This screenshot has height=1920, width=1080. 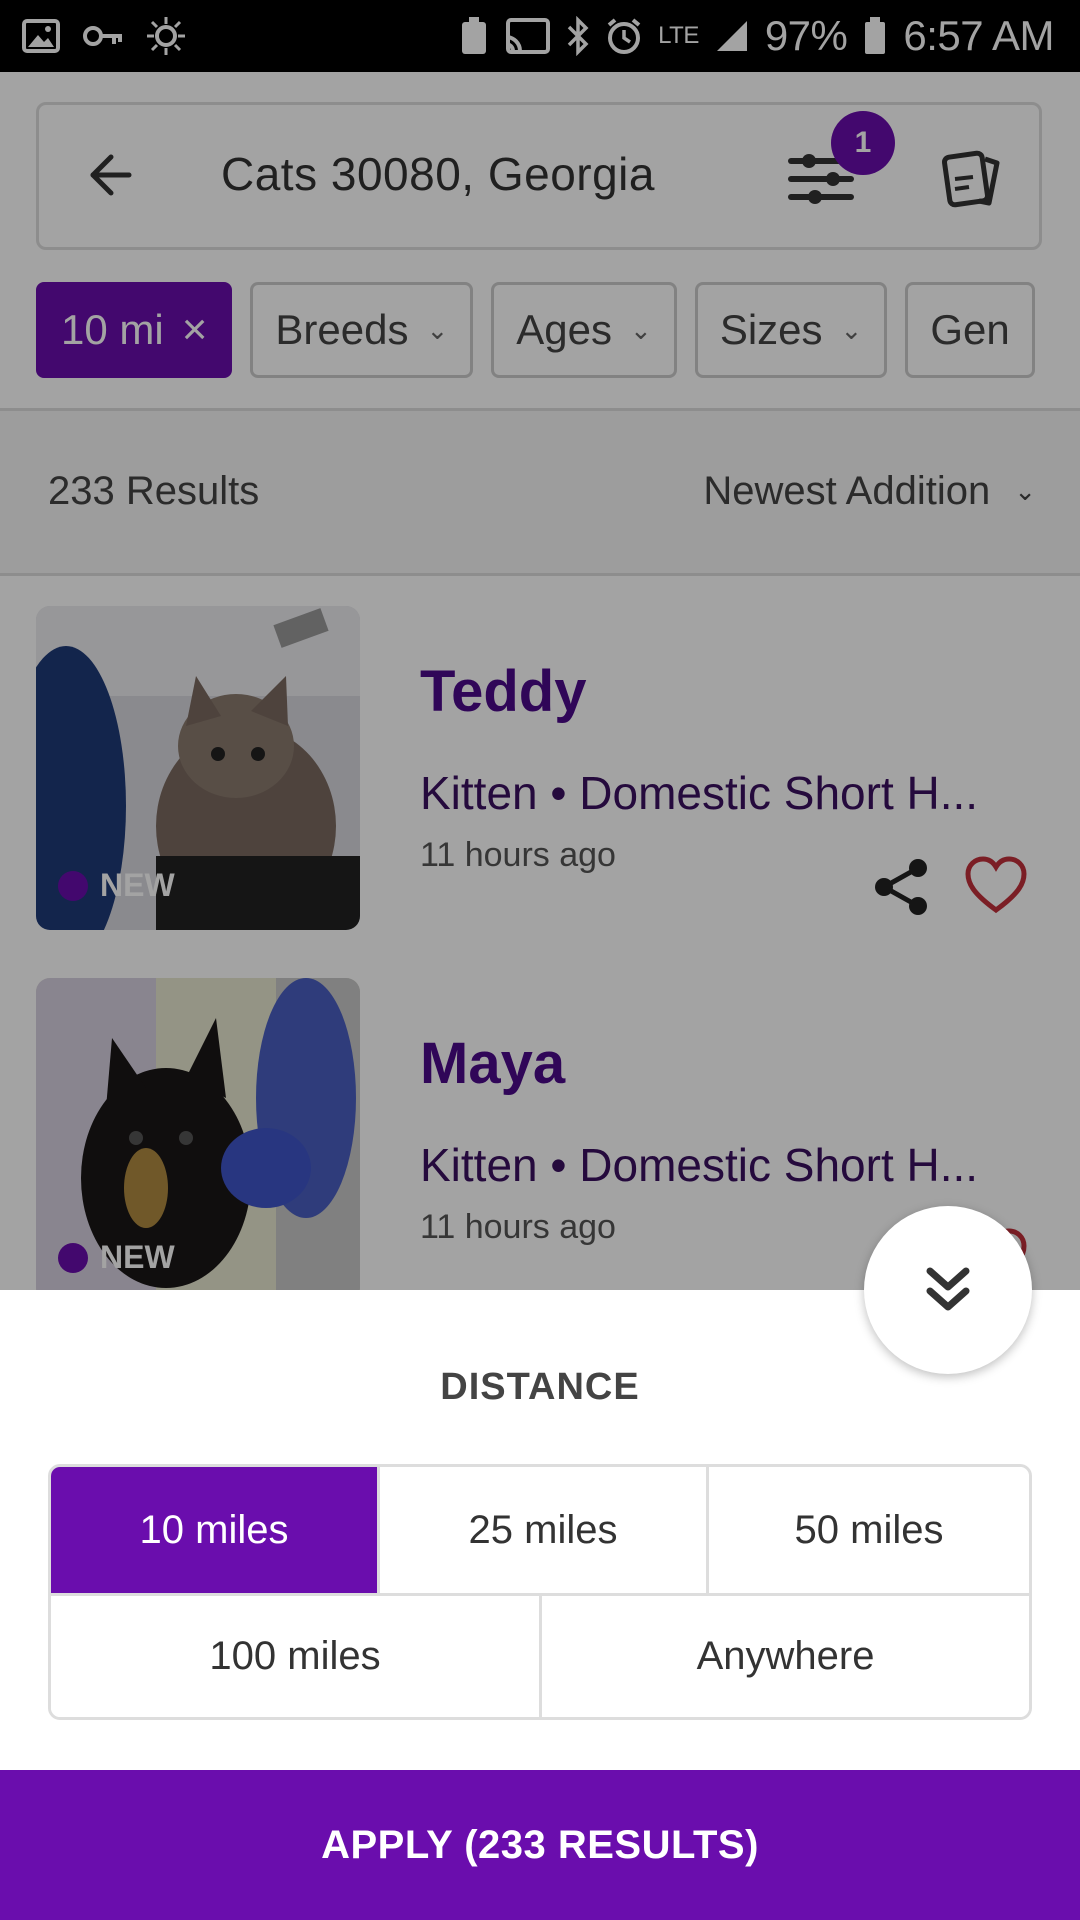 What do you see at coordinates (295, 1656) in the screenshot?
I see `distance-option-100: 100 miles` at bounding box center [295, 1656].